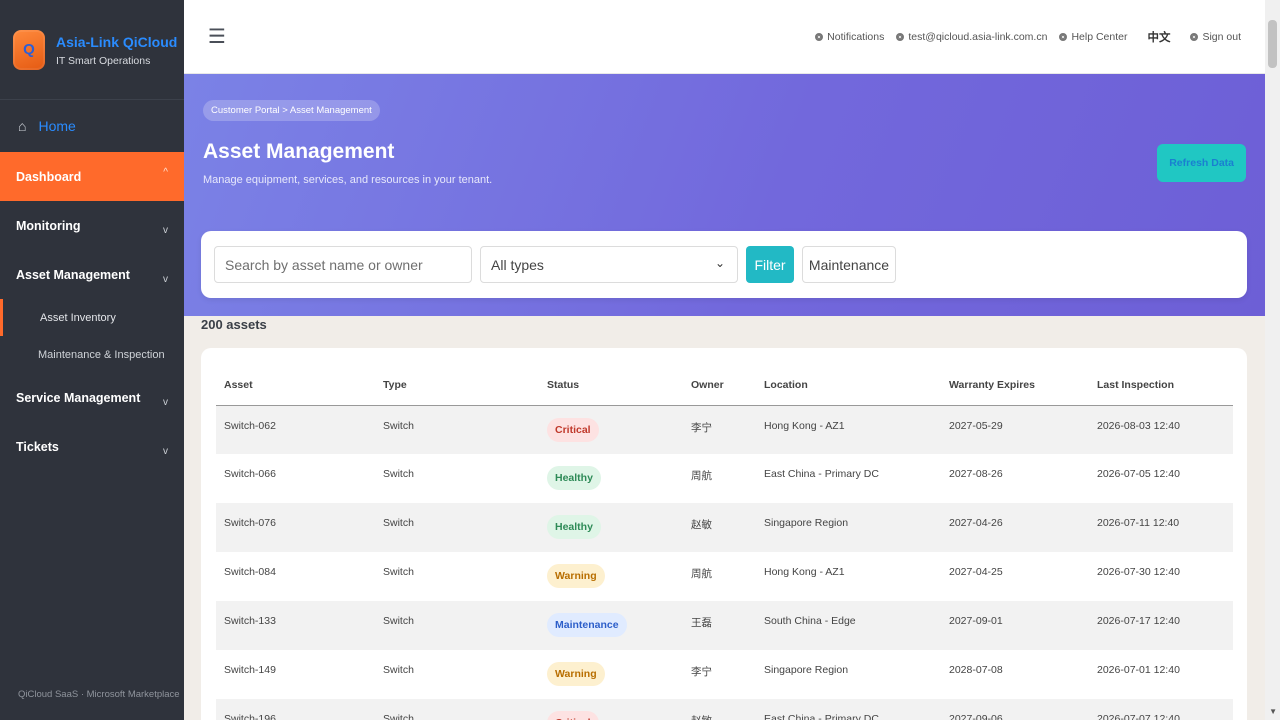  I want to click on status-cell: Critical, so click(611, 429).